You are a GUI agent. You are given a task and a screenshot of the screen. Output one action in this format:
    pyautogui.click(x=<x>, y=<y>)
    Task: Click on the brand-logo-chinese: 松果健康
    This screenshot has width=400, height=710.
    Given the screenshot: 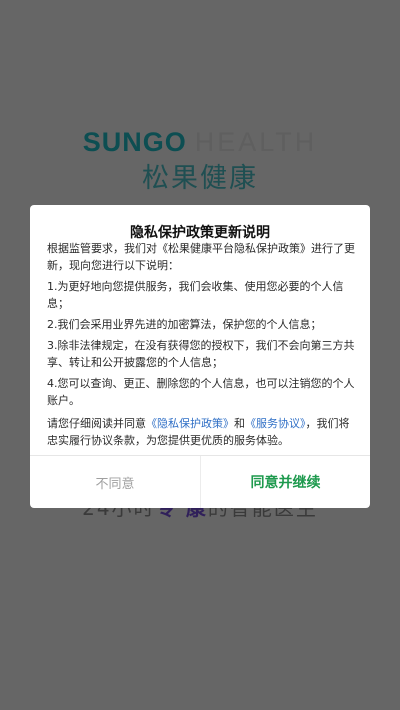 What is the action you would take?
    pyautogui.click(x=200, y=178)
    